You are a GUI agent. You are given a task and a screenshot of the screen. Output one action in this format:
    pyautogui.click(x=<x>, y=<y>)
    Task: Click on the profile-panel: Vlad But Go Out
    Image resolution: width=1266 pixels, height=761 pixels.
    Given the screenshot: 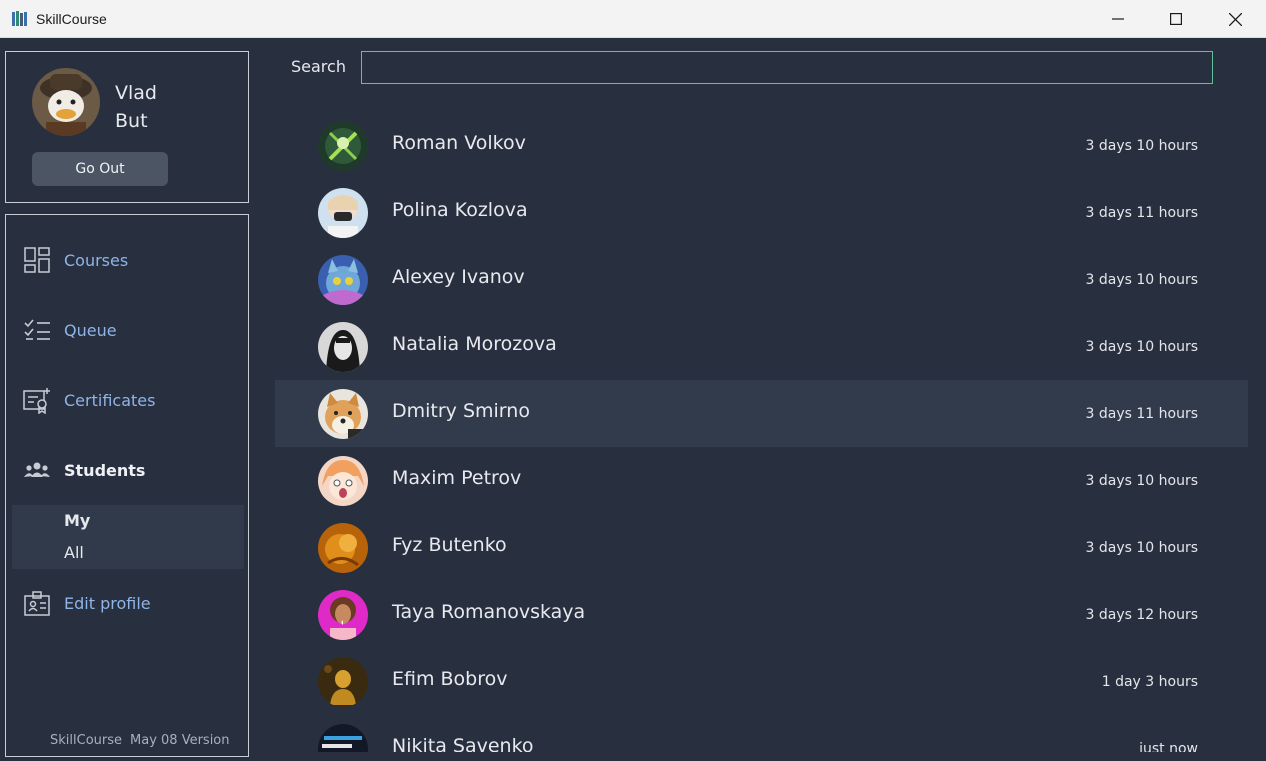 What is the action you would take?
    pyautogui.click(x=127, y=127)
    